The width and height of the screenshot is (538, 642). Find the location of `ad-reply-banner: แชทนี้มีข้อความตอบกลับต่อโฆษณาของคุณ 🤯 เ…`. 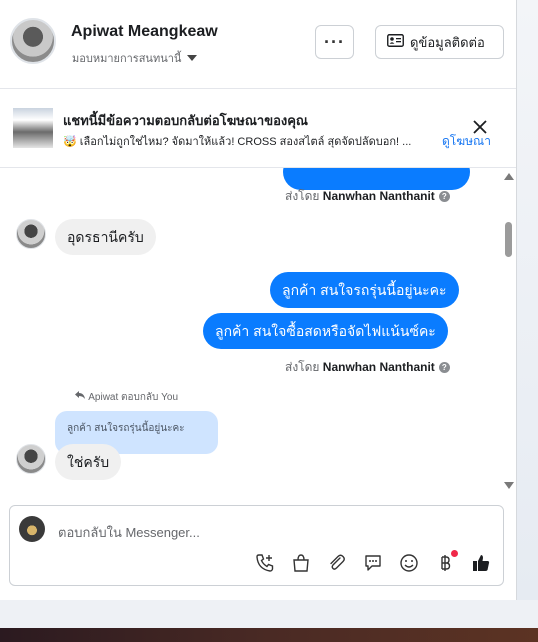

ad-reply-banner: แชทนี้มีข้อความตอบกลับต่อโฆษณาของคุณ 🤯 เ… is located at coordinates (258, 128).